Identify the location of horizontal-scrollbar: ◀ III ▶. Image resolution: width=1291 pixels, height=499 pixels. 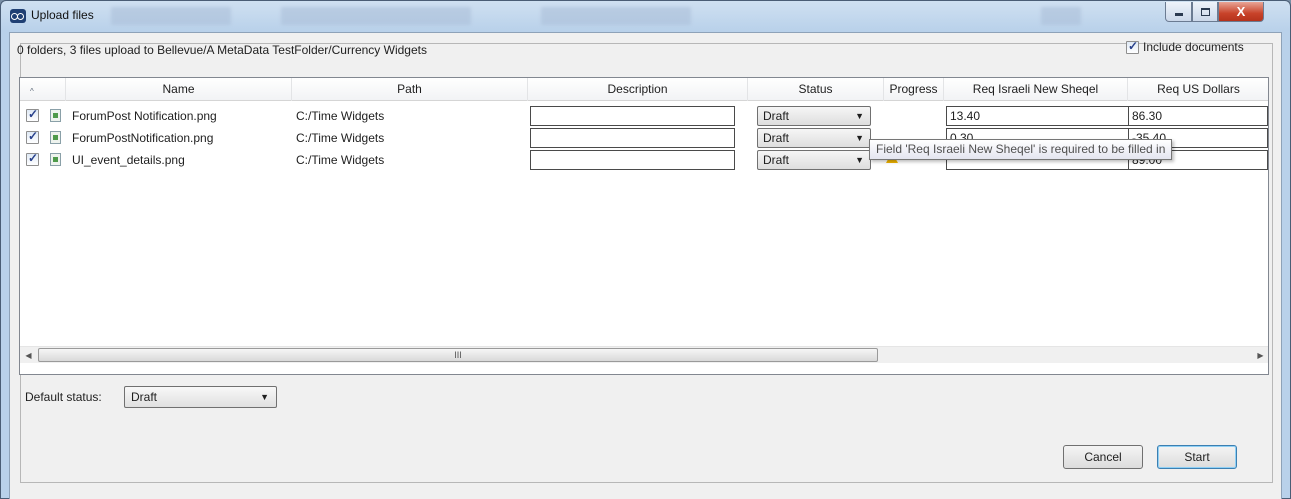
(644, 355).